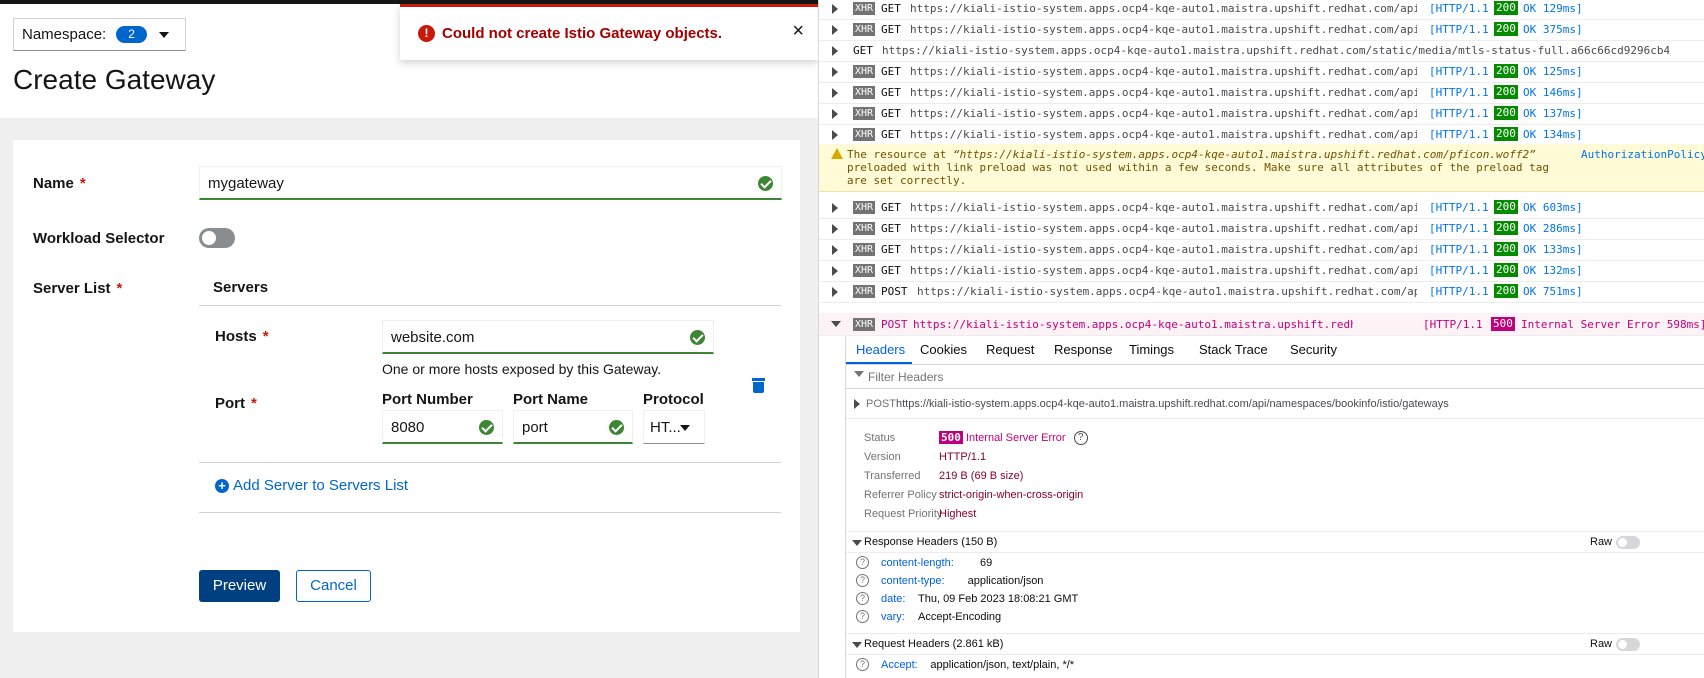 This screenshot has width=1704, height=678. Describe the element at coordinates (582, 33) in the screenshot. I see `alert-title: Could not create Istio Gateway objects.` at that location.